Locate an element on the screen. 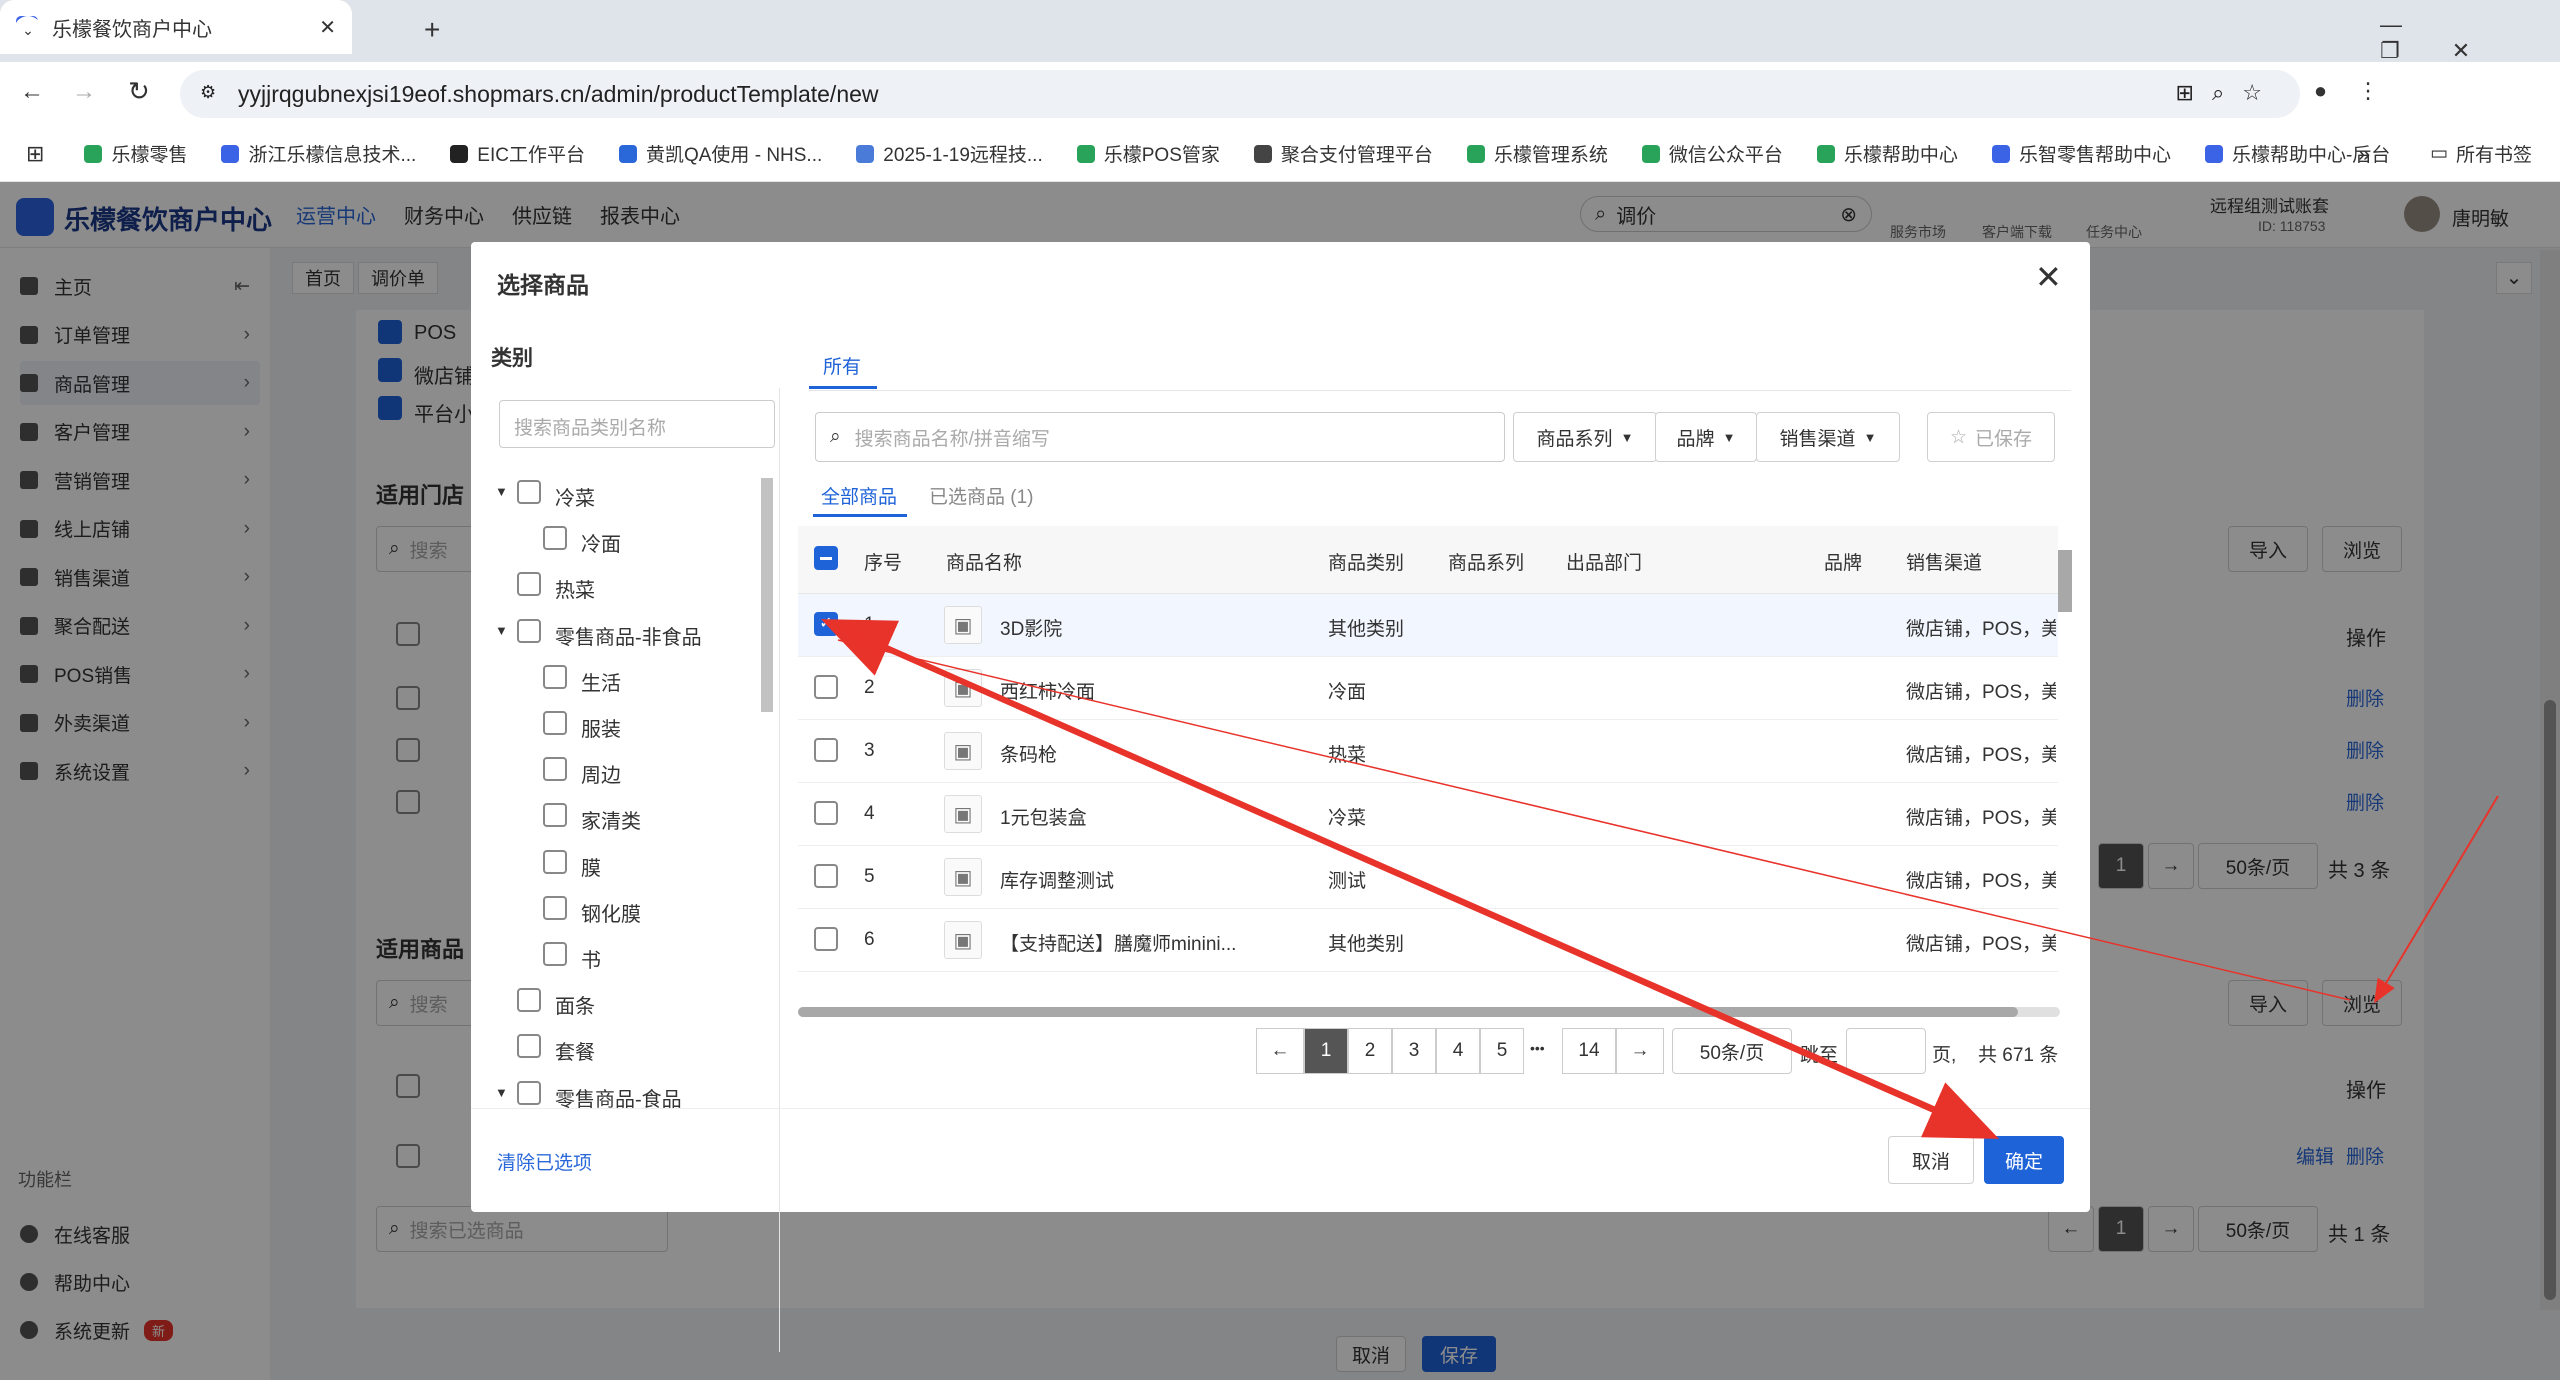 The image size is (2560, 1380). arrow-to-browse is located at coordinates (2436, 899).